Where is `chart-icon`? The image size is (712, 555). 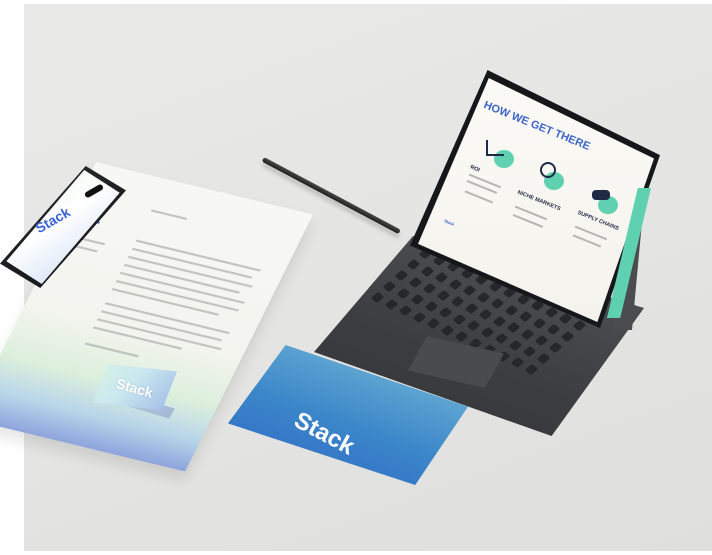
chart-icon is located at coordinates (495, 148).